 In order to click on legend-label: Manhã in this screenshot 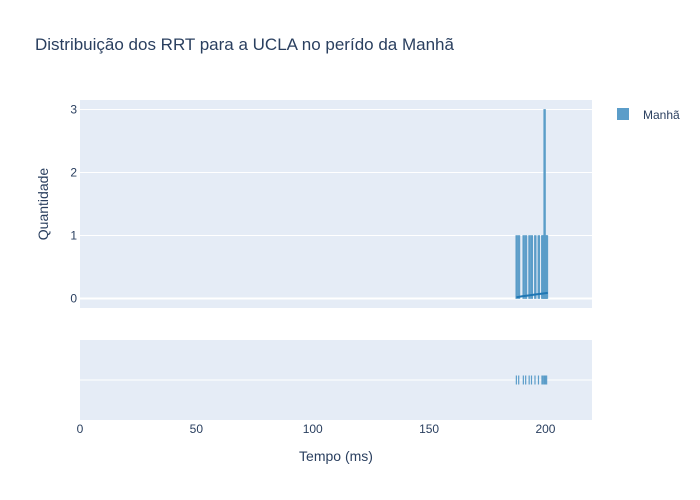, I will do `click(661, 115)`.